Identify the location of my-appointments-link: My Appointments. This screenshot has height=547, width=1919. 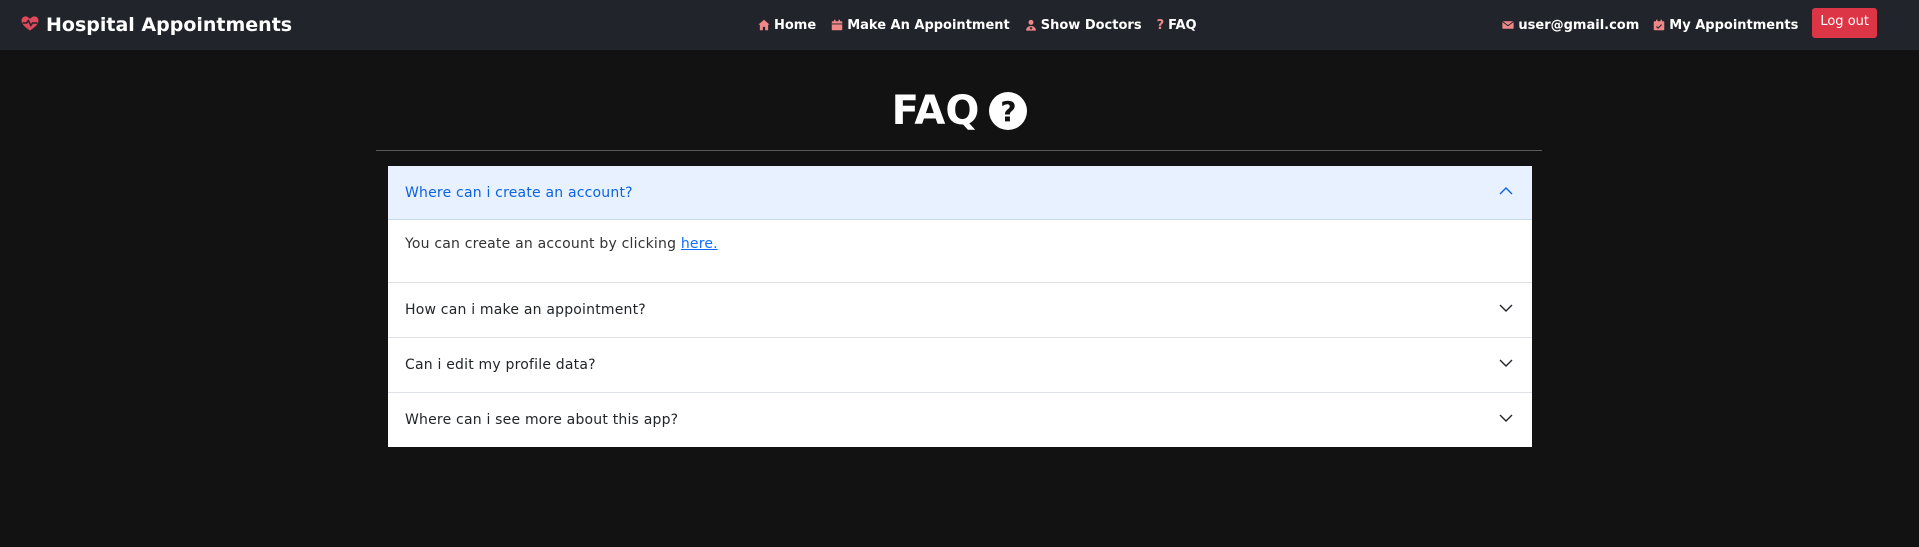
(1725, 25).